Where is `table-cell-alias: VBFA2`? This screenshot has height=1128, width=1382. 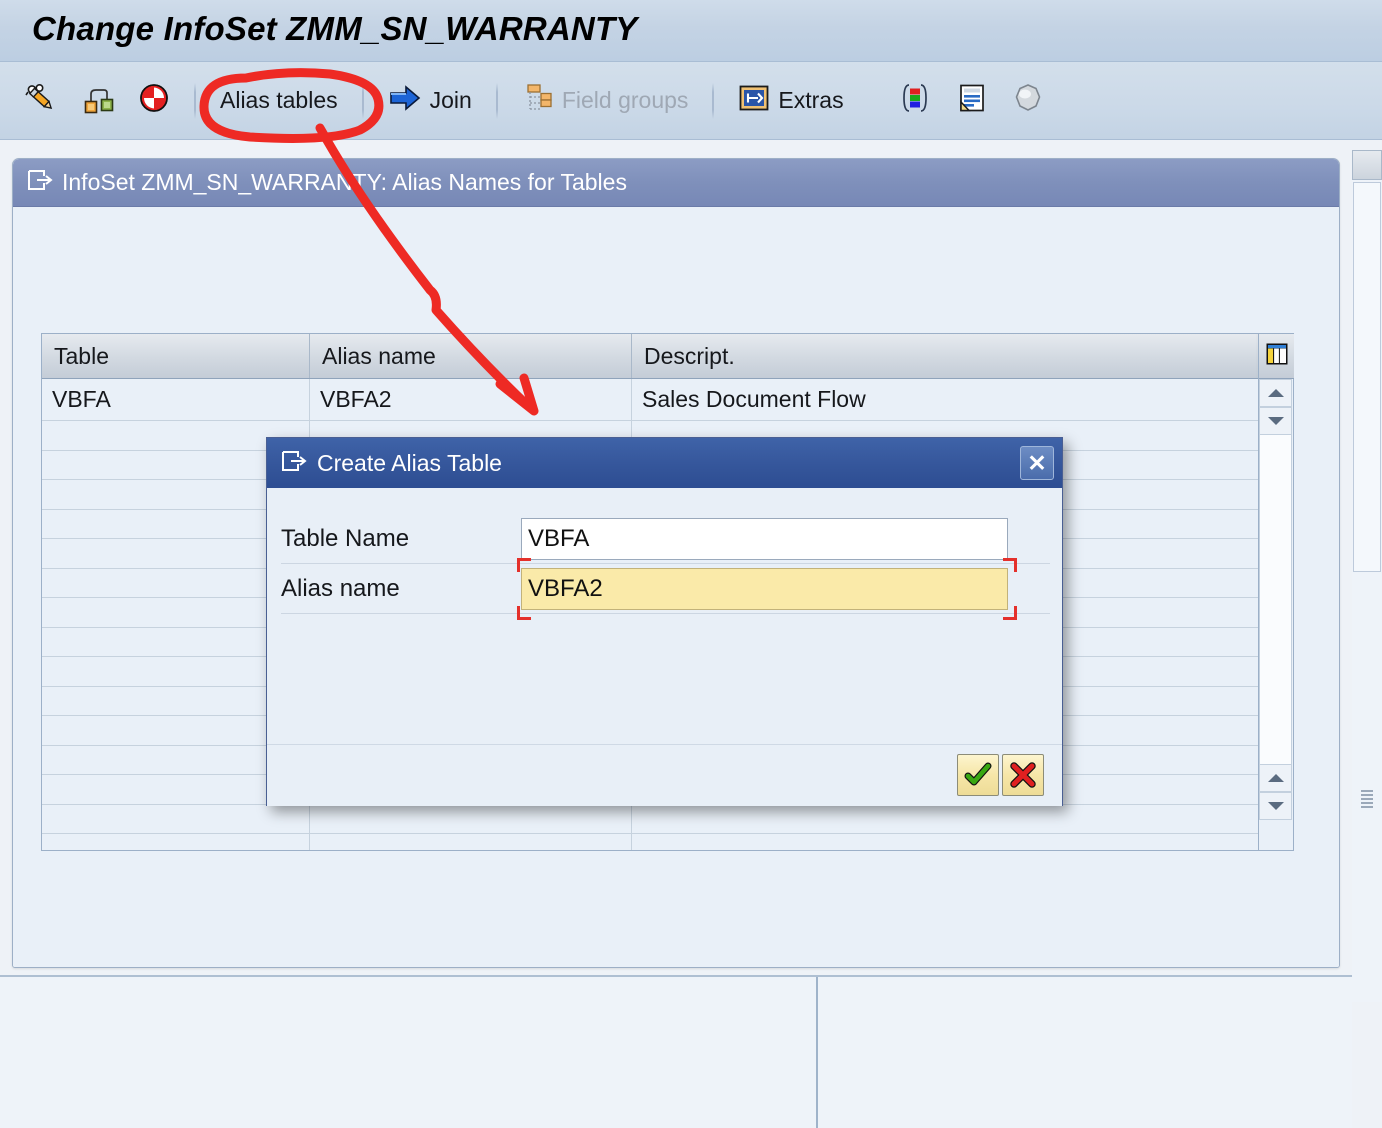 table-cell-alias: VBFA2 is located at coordinates (471, 399).